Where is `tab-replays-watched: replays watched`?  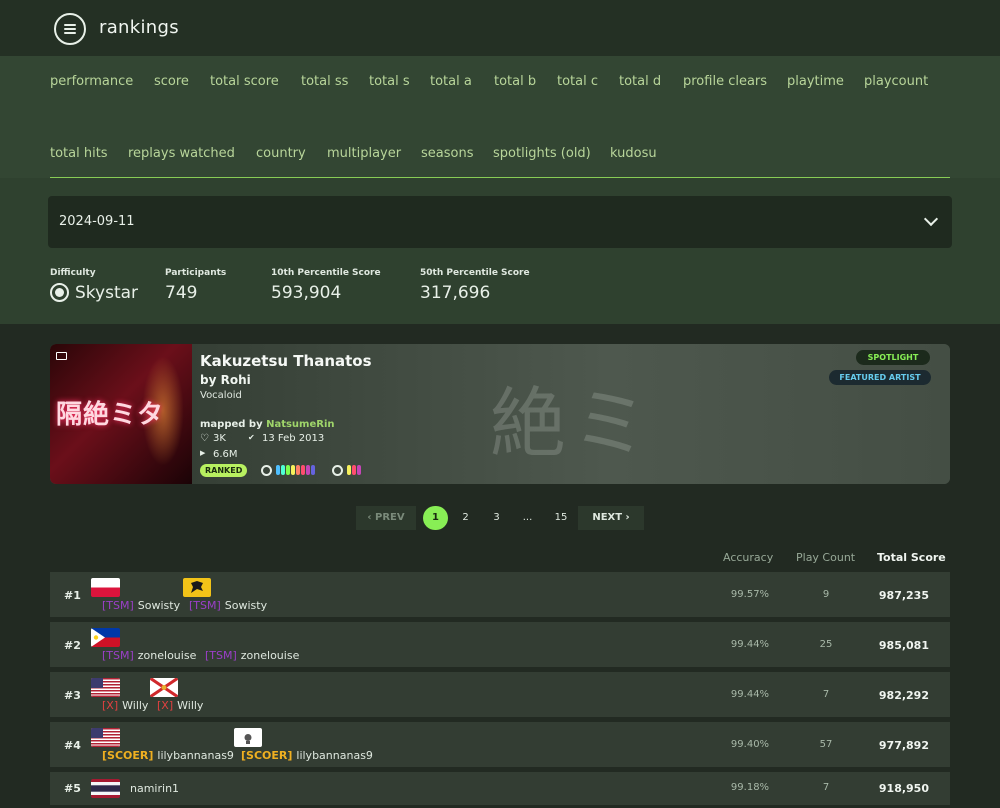
tab-replays-watched: replays watched is located at coordinates (181, 153).